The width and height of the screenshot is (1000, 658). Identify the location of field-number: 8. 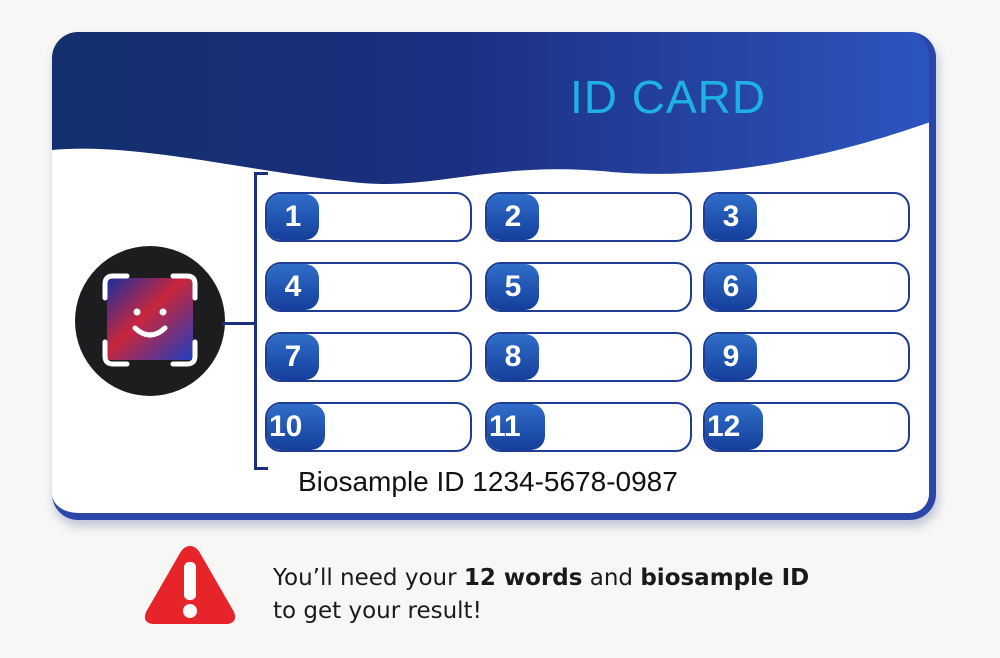
(513, 357).